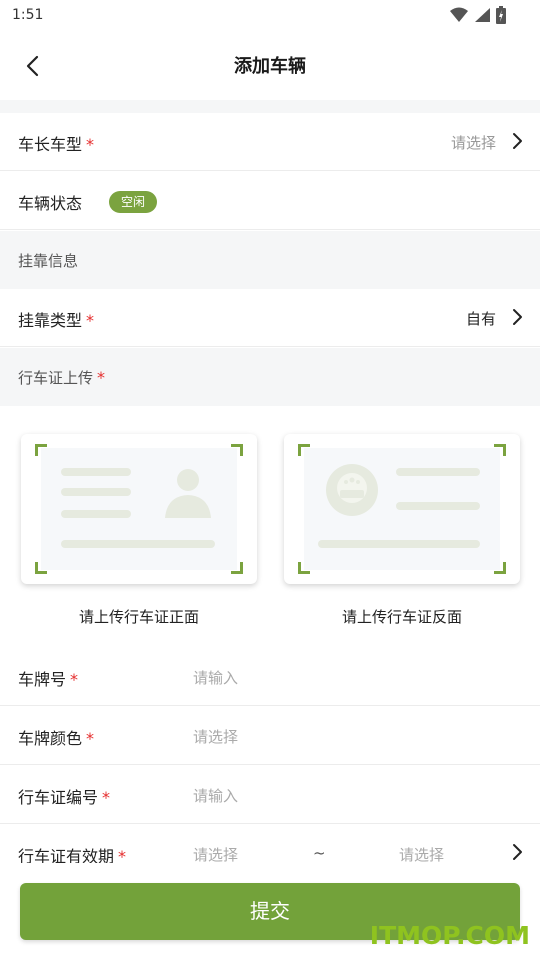 The width and height of the screenshot is (540, 960). Describe the element at coordinates (270, 15) in the screenshot. I see `status-bar: 1:51` at that location.